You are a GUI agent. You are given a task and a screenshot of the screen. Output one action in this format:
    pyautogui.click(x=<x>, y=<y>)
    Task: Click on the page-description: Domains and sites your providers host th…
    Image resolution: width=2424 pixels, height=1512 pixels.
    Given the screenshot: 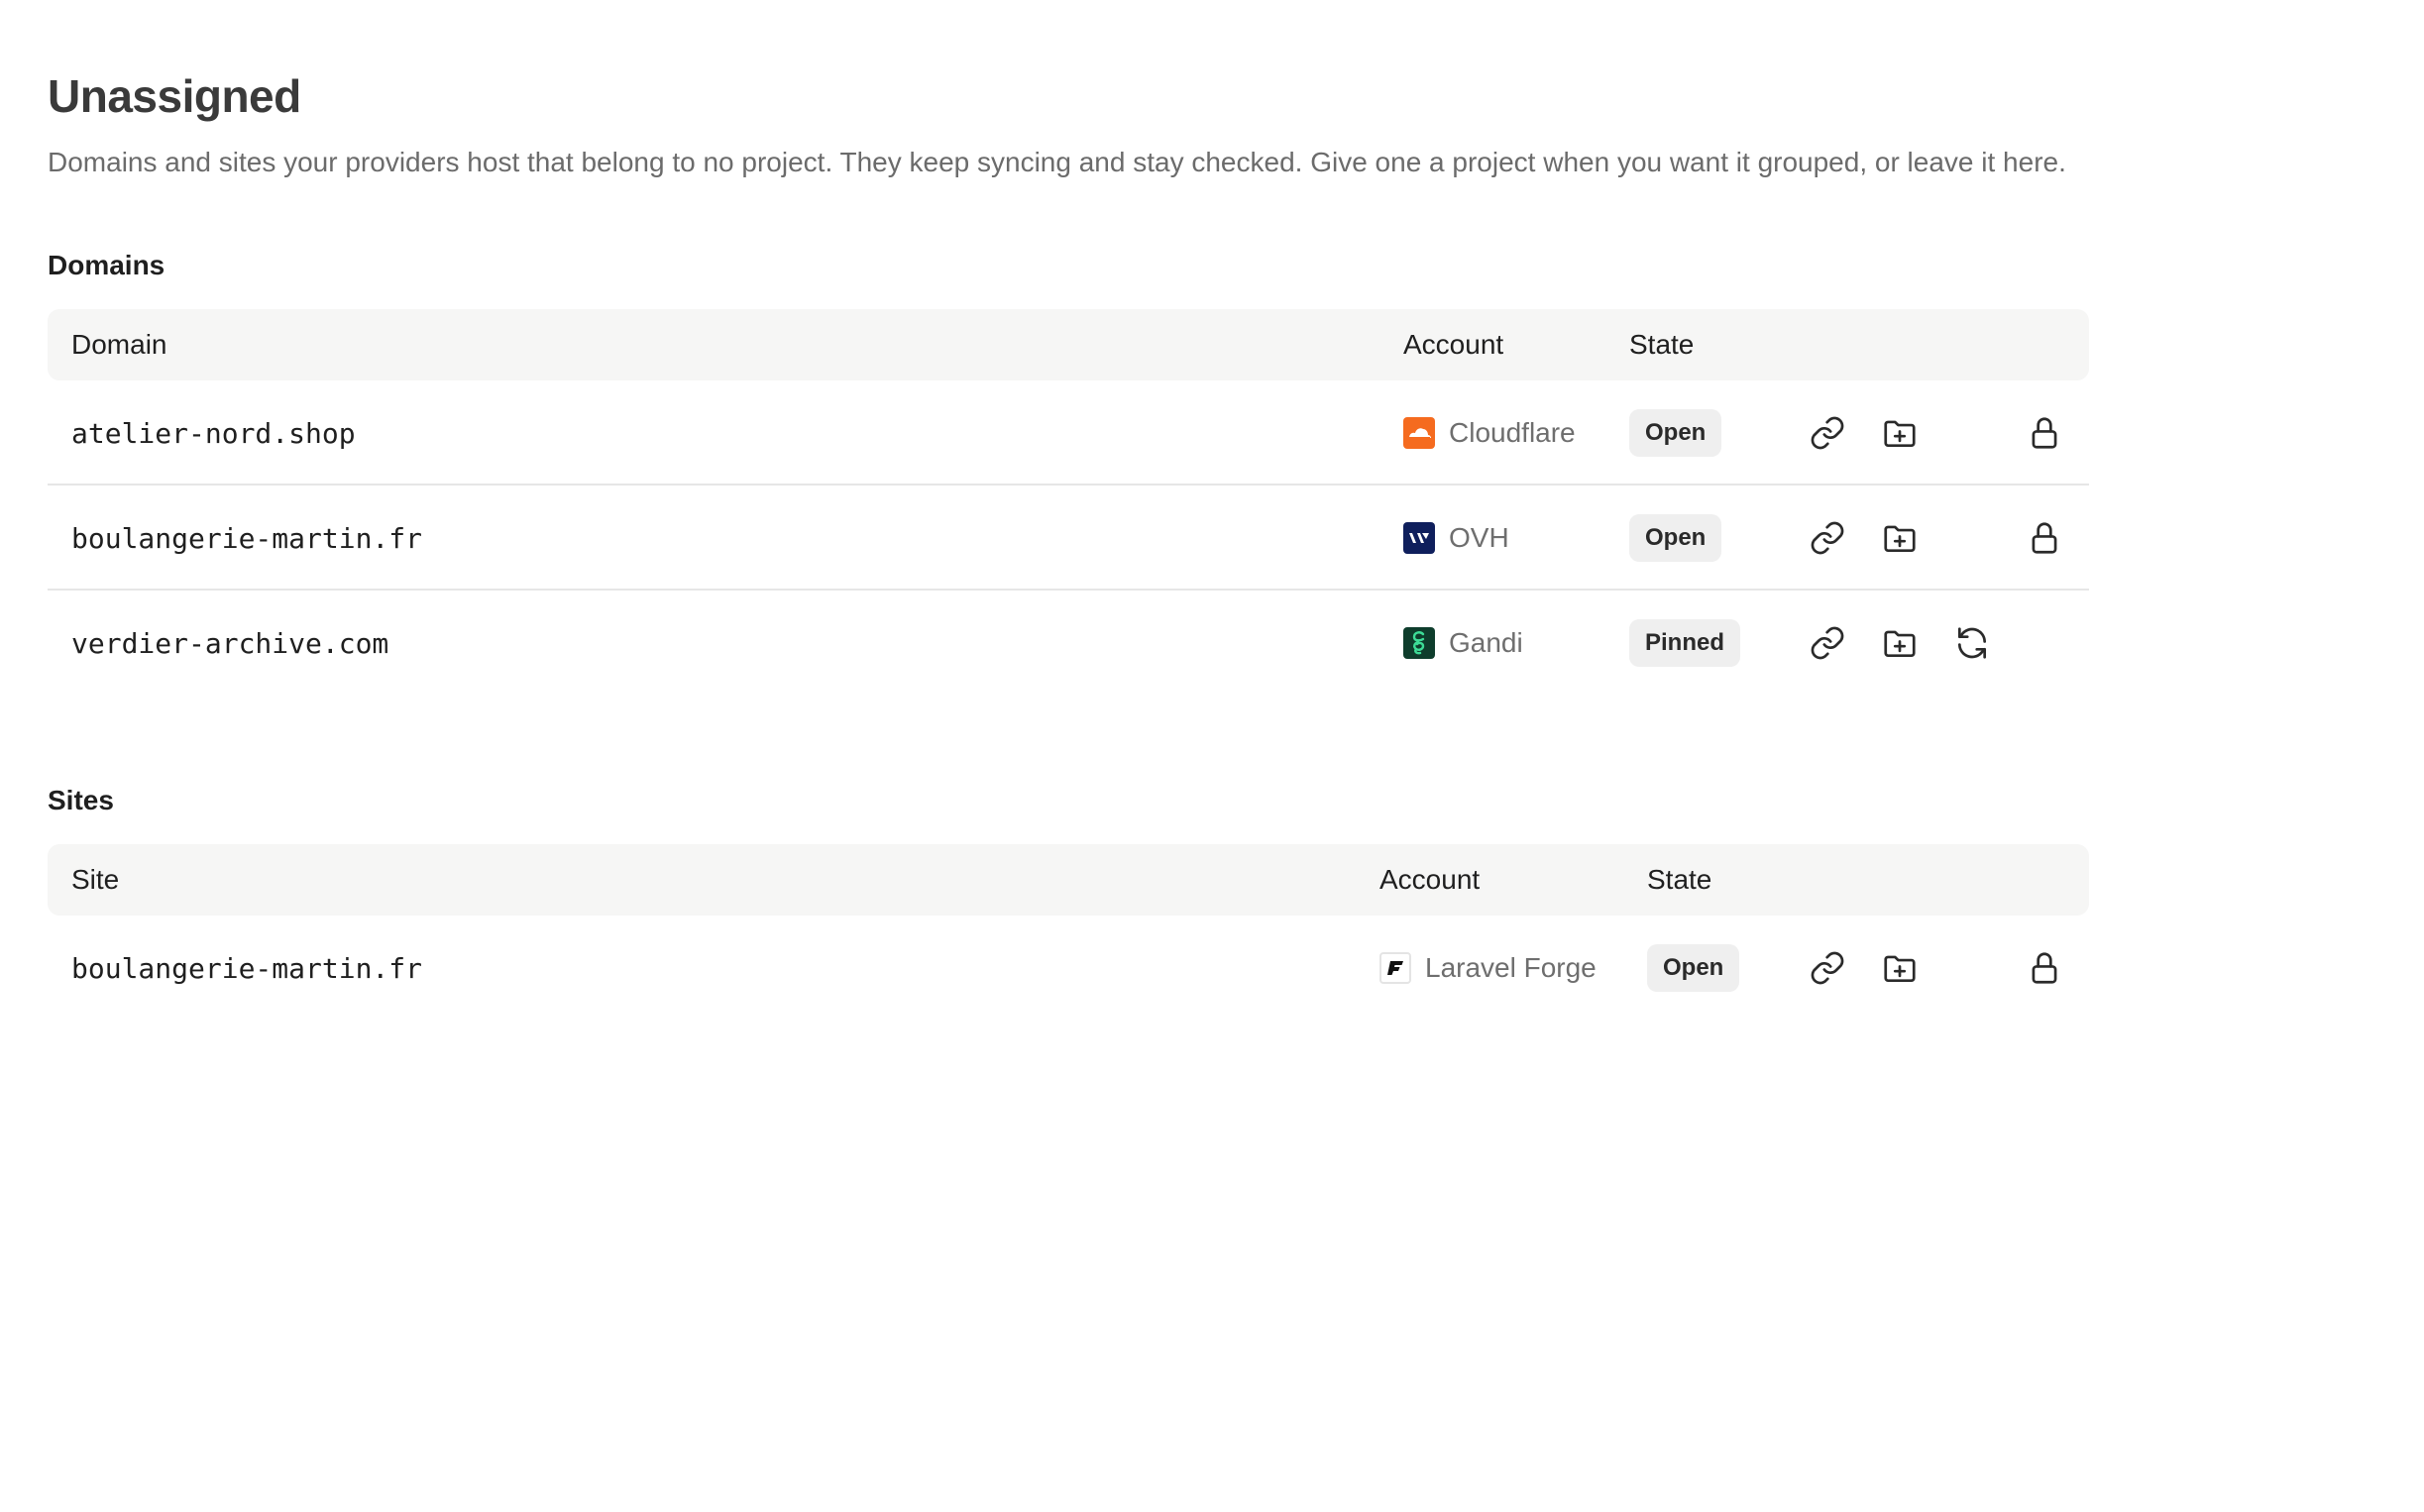 What is the action you would take?
    pyautogui.click(x=1057, y=162)
    